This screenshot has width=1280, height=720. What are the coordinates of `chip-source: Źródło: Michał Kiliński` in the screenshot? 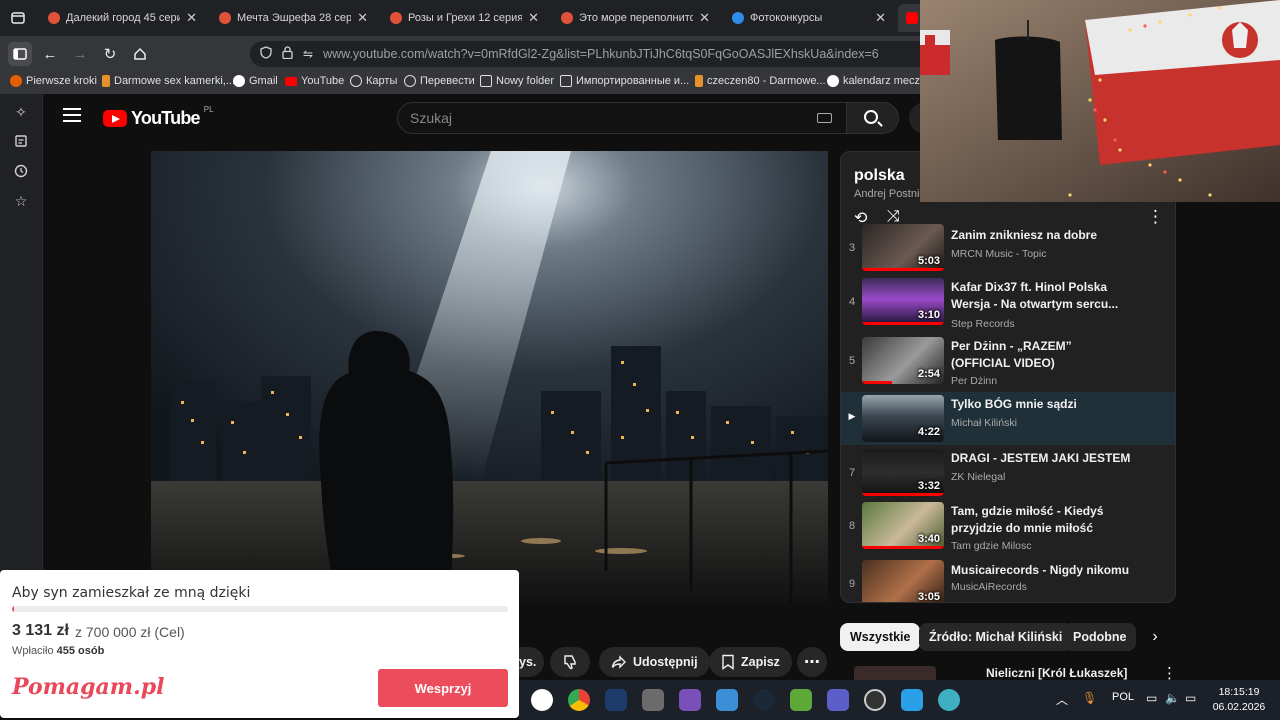 It's located at (996, 637).